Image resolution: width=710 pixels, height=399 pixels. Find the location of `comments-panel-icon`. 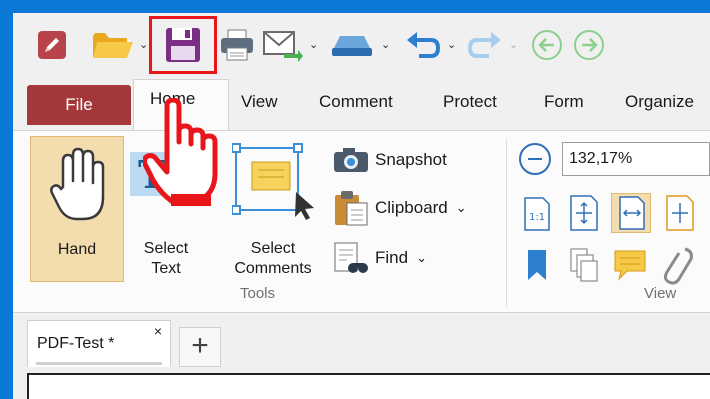

comments-panel-icon is located at coordinates (630, 265).